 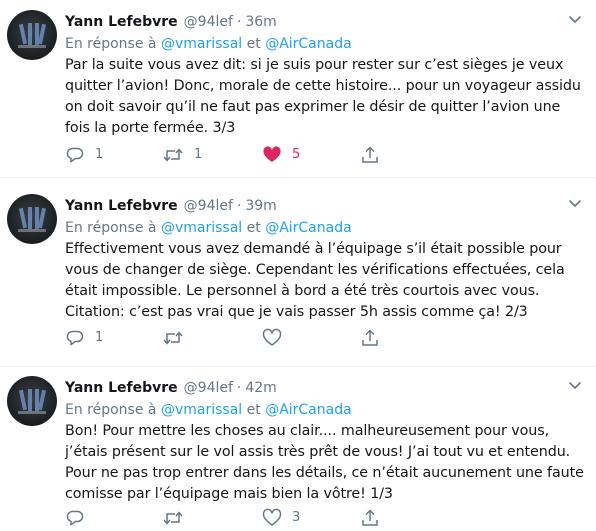 I want to click on timestamp: 39m, so click(x=260, y=206).